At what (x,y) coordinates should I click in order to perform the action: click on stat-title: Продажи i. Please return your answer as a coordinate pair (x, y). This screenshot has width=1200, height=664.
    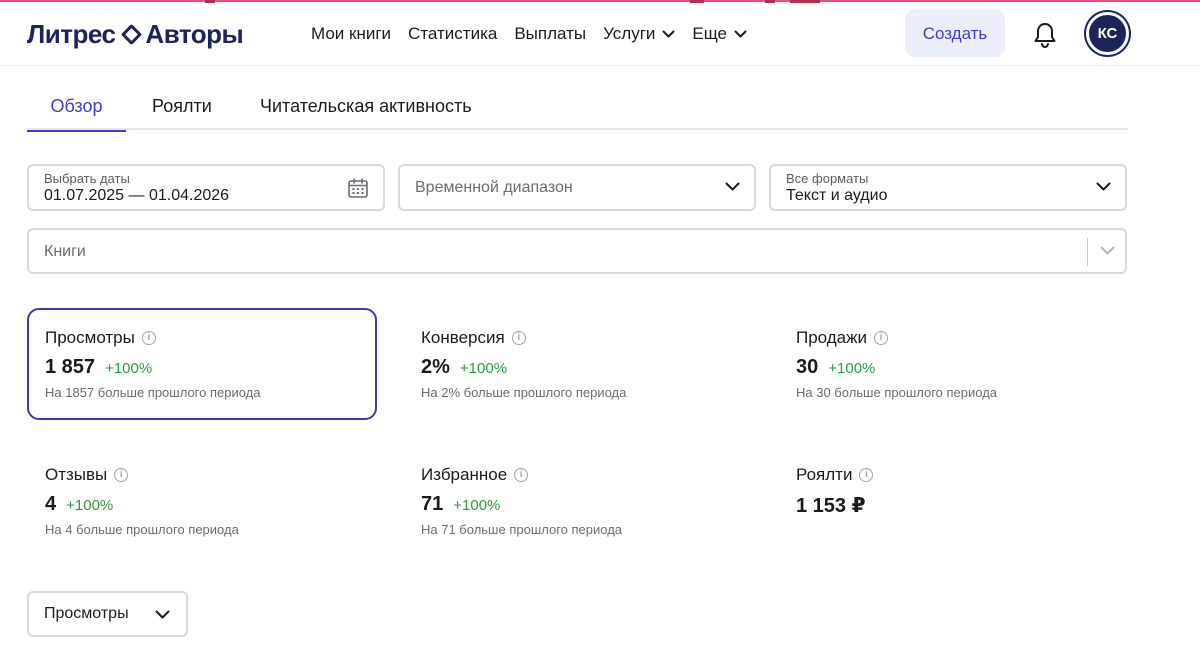
    Looking at the image, I should click on (842, 338).